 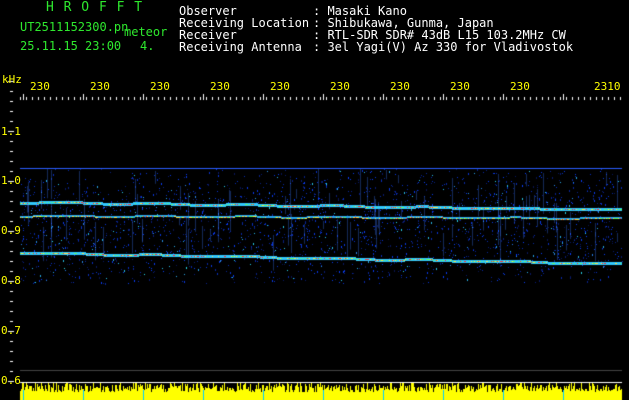 What do you see at coordinates (240, 47) in the screenshot?
I see `antenna-label: Receiving Antenna` at bounding box center [240, 47].